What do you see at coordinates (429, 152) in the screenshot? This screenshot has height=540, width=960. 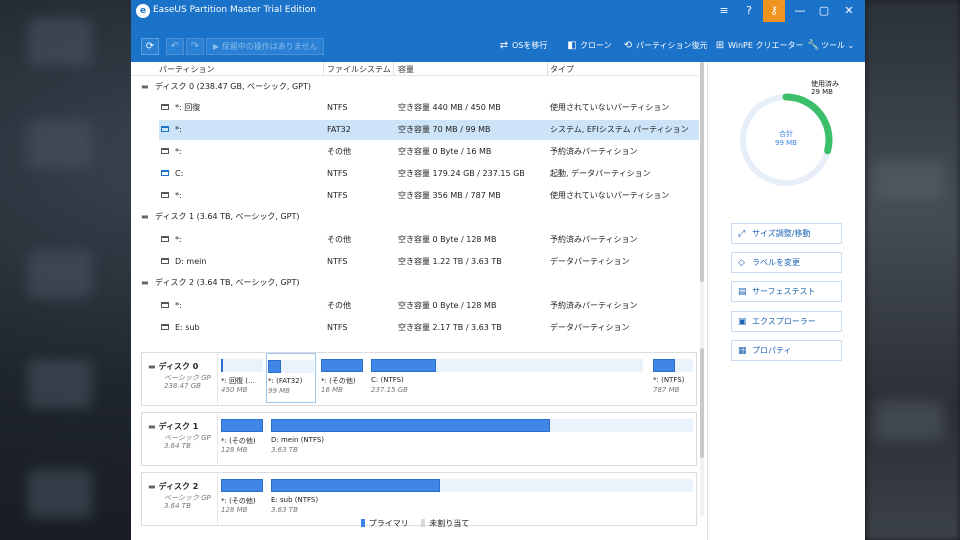 I see `table-row: *: その他 空き容量 0 Byte / 16 MB 予約済みパーティション` at bounding box center [429, 152].